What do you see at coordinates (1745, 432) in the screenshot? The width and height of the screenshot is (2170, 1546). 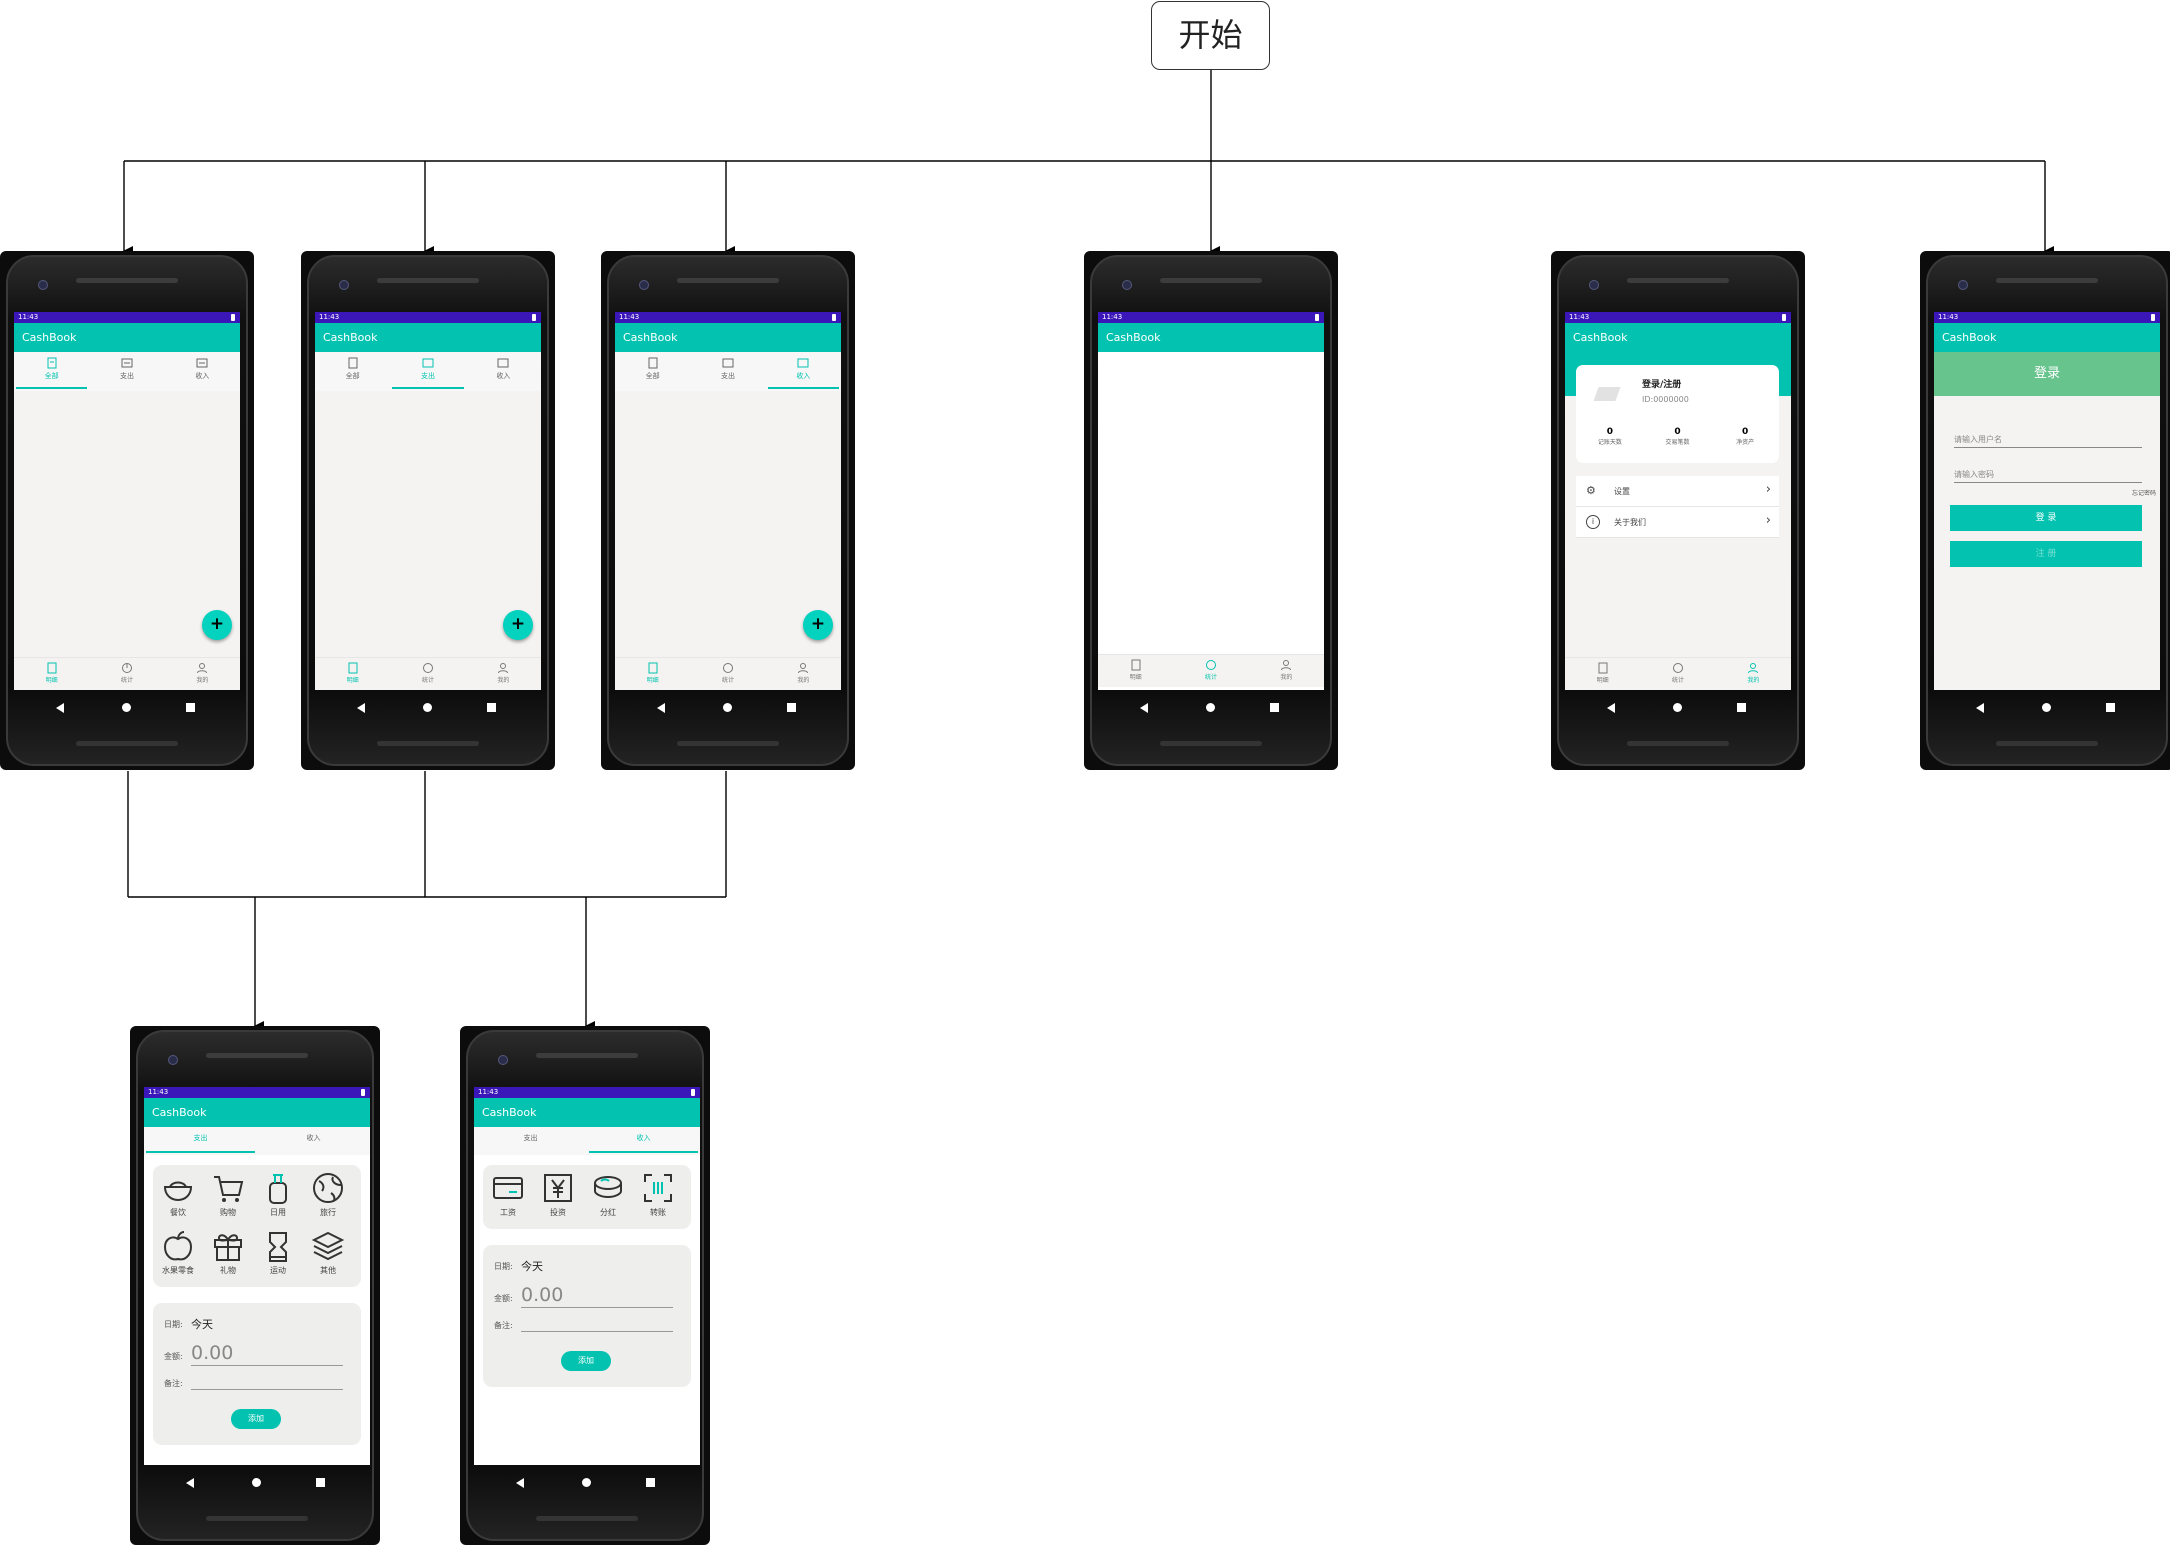 I see `stat-assets-value: 0` at bounding box center [1745, 432].